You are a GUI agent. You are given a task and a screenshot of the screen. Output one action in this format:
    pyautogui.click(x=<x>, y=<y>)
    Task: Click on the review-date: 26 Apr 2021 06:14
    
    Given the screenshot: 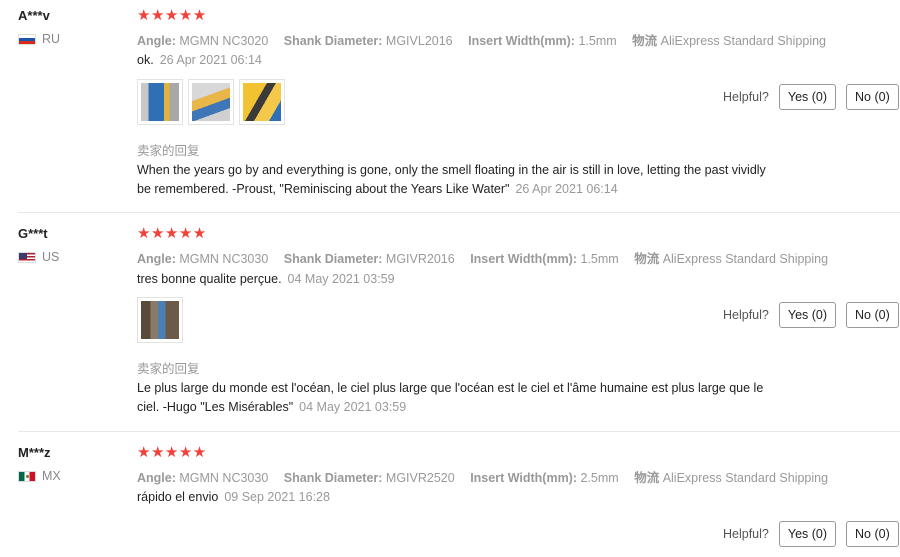 What is the action you would take?
    pyautogui.click(x=210, y=60)
    